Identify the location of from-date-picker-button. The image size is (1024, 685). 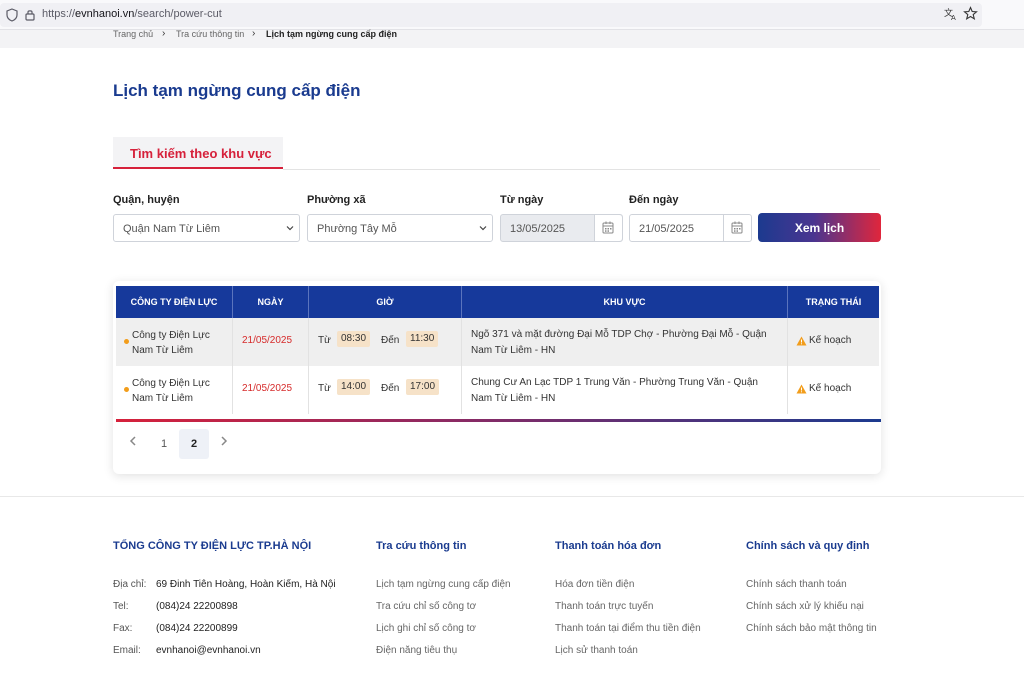
(608, 228).